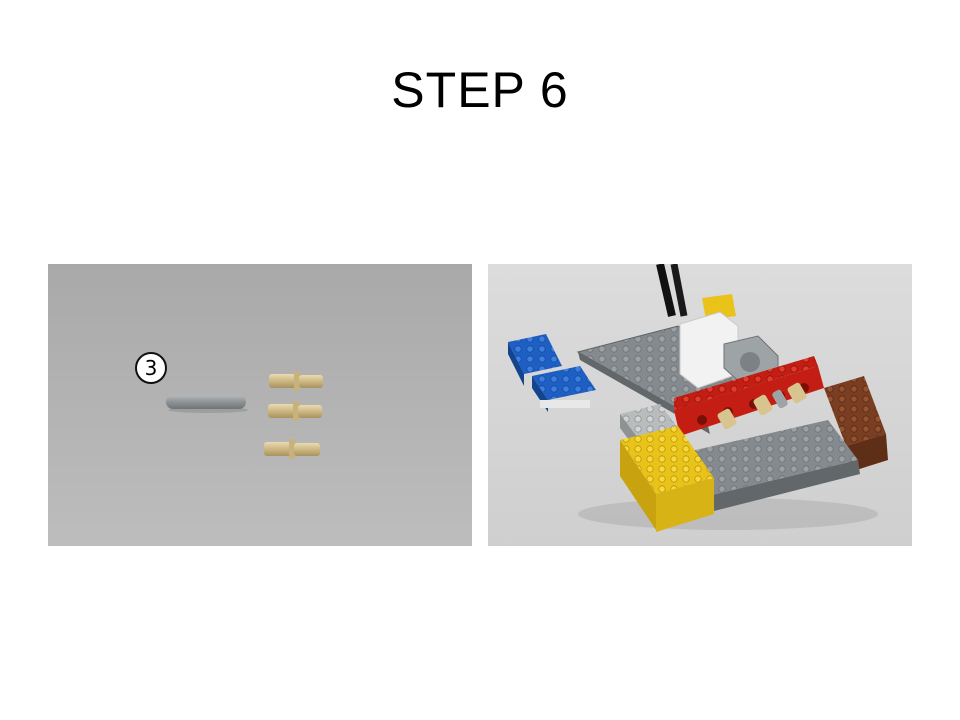 This screenshot has width=960, height=720. Describe the element at coordinates (207, 404) in the screenshot. I see `axle-part` at that location.